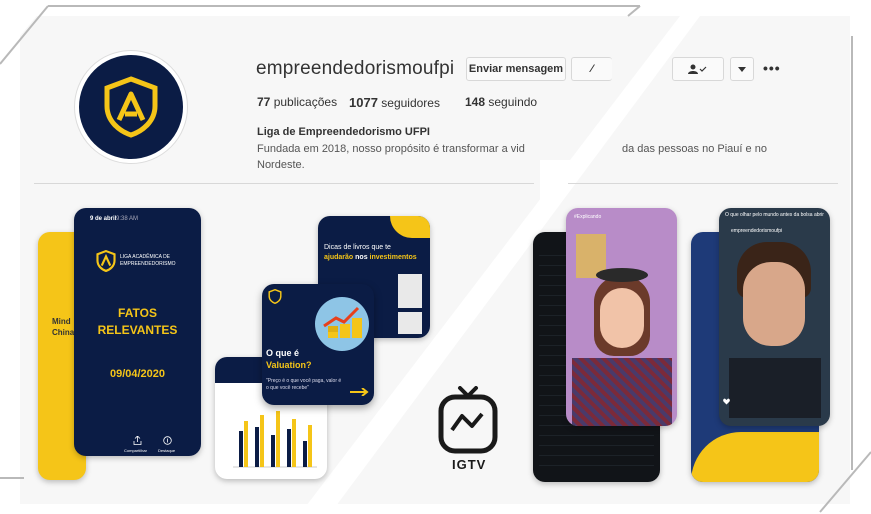  Describe the element at coordinates (513, 102) in the screenshot. I see `following-label: seguindo` at that location.